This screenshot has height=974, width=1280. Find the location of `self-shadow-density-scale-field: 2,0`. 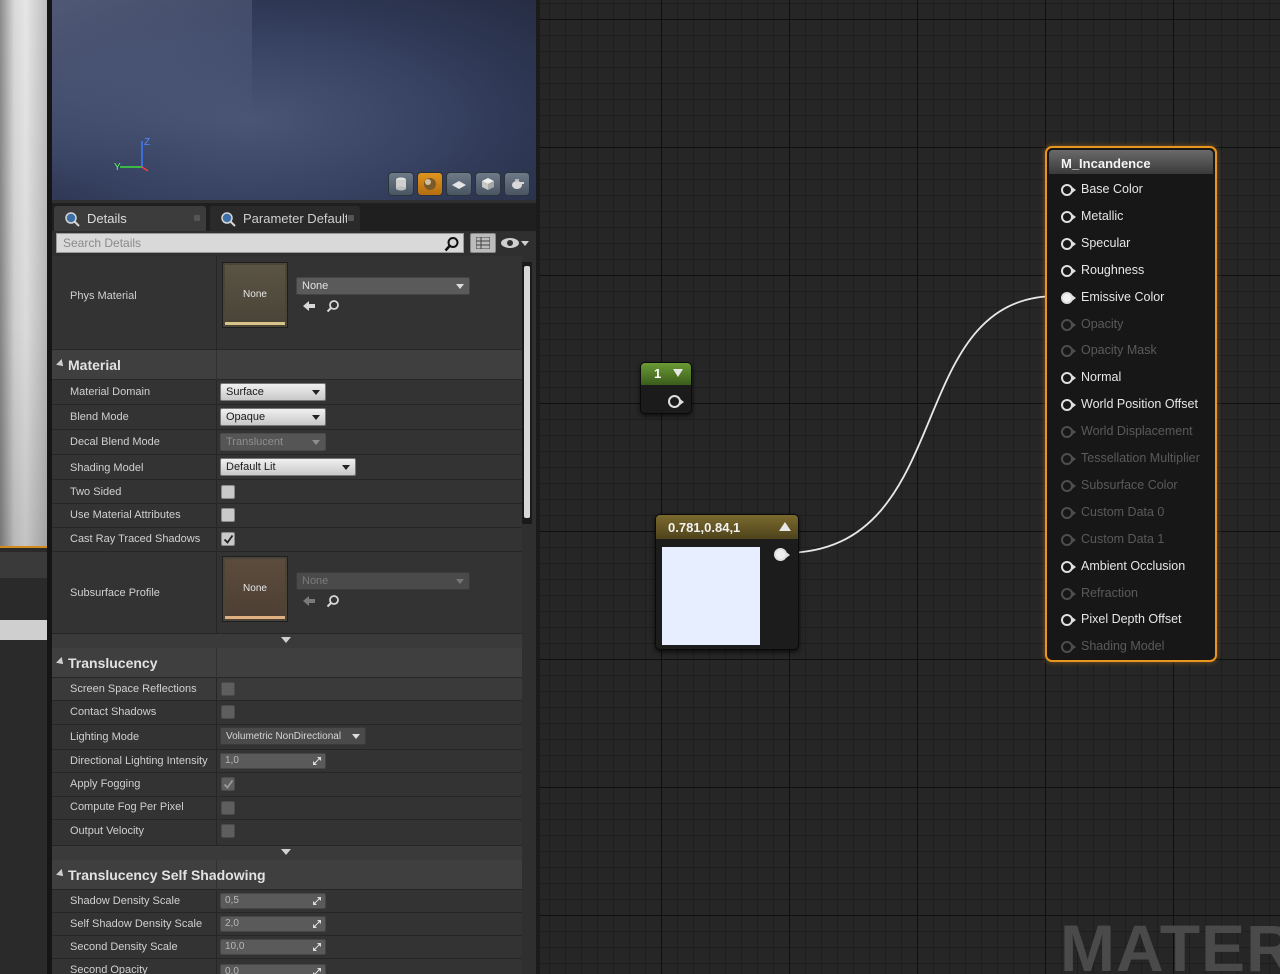

self-shadow-density-scale-field: 2,0 is located at coordinates (273, 924).